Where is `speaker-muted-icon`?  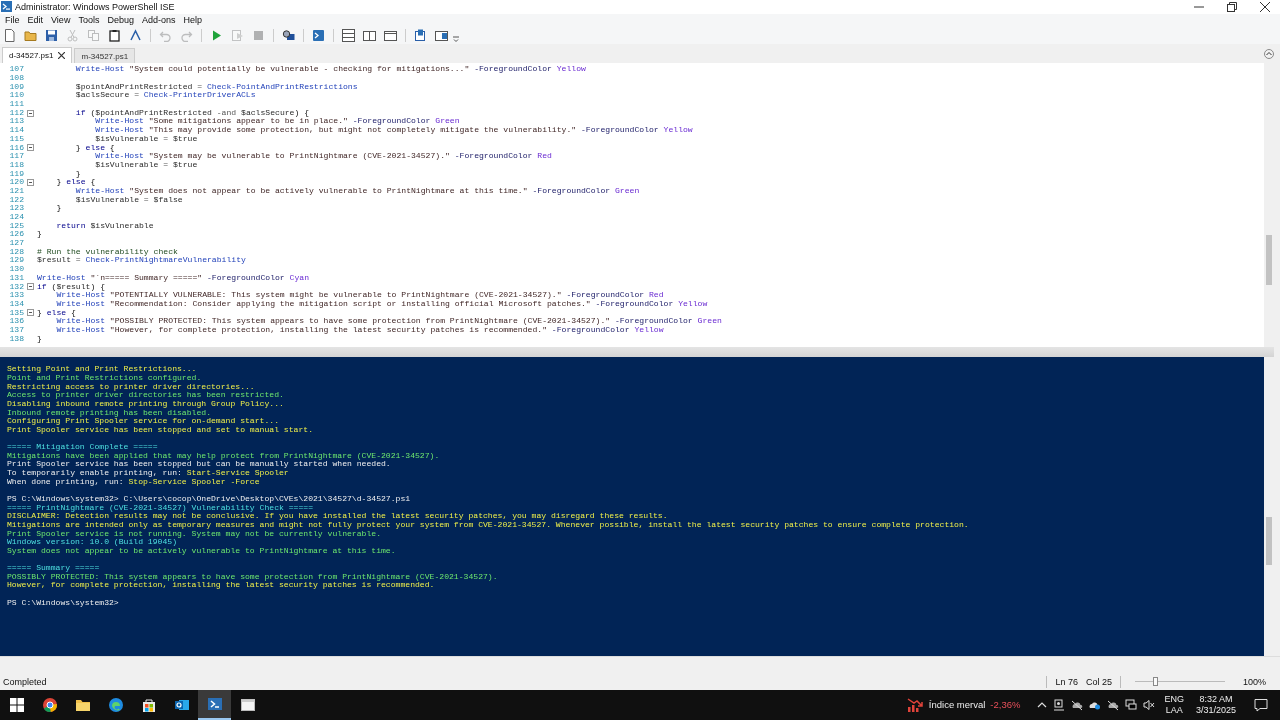
speaker-muted-icon is located at coordinates (1149, 704).